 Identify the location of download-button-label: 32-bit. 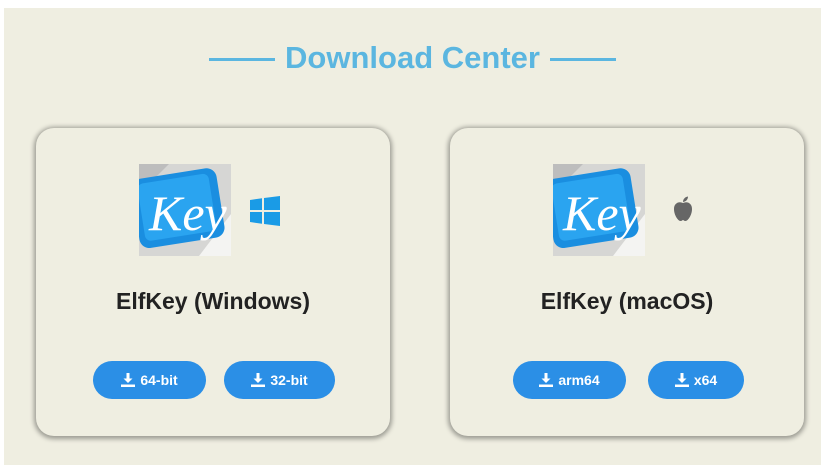
(289, 380).